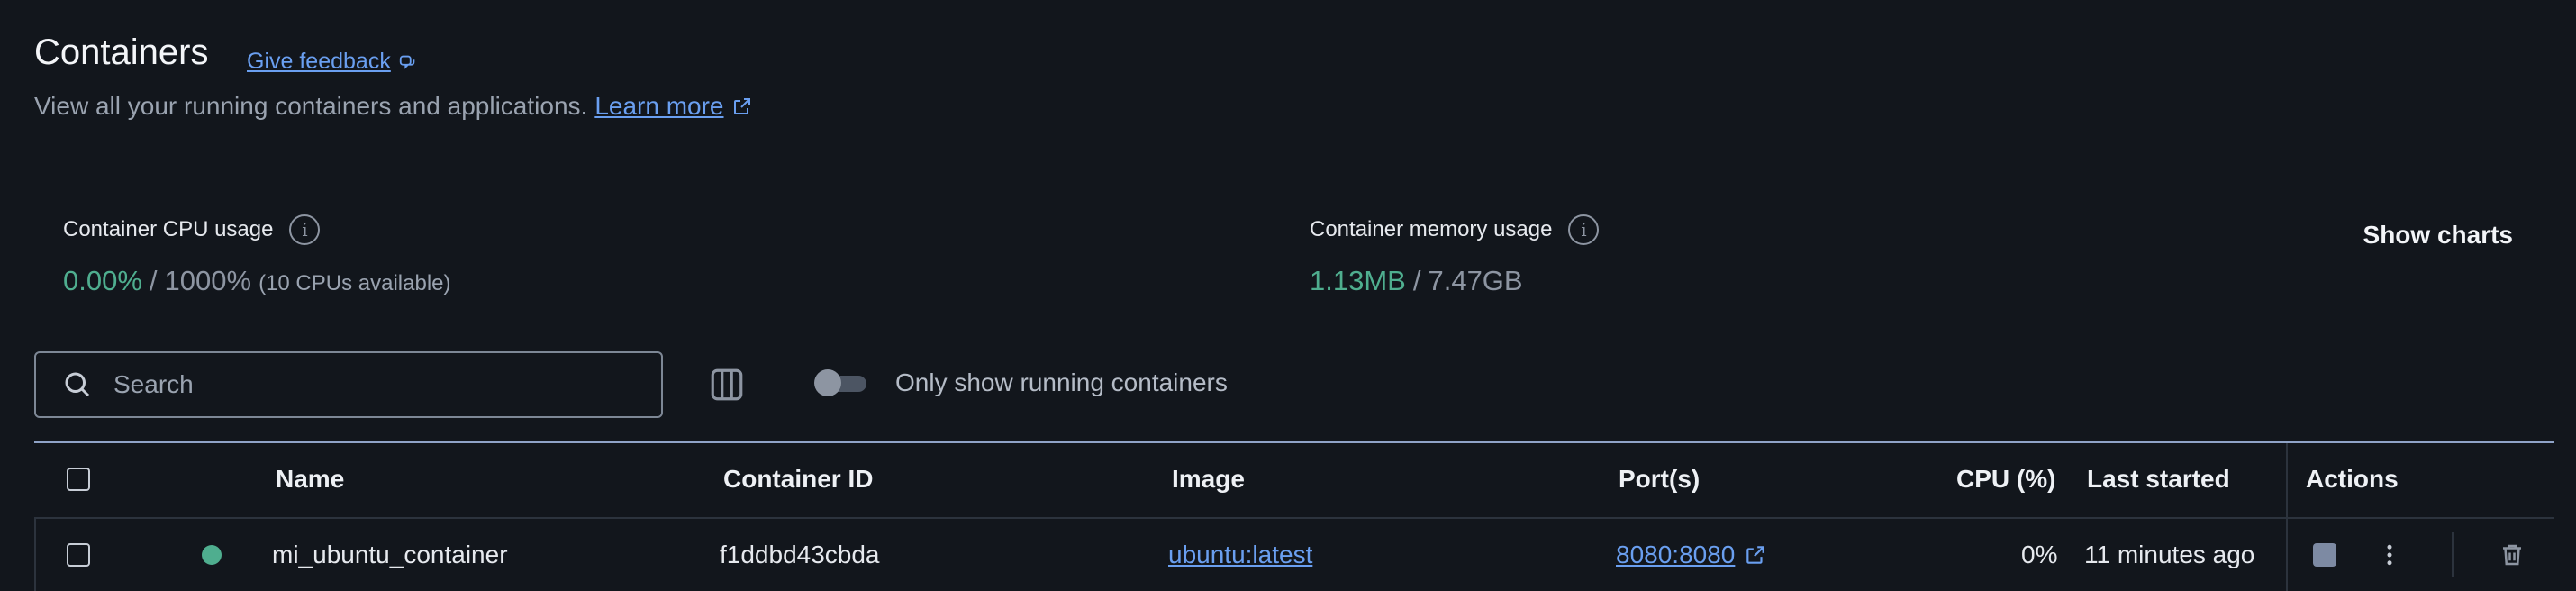  What do you see at coordinates (2005, 479) in the screenshot?
I see `column-header-cpu: CPU (%)` at bounding box center [2005, 479].